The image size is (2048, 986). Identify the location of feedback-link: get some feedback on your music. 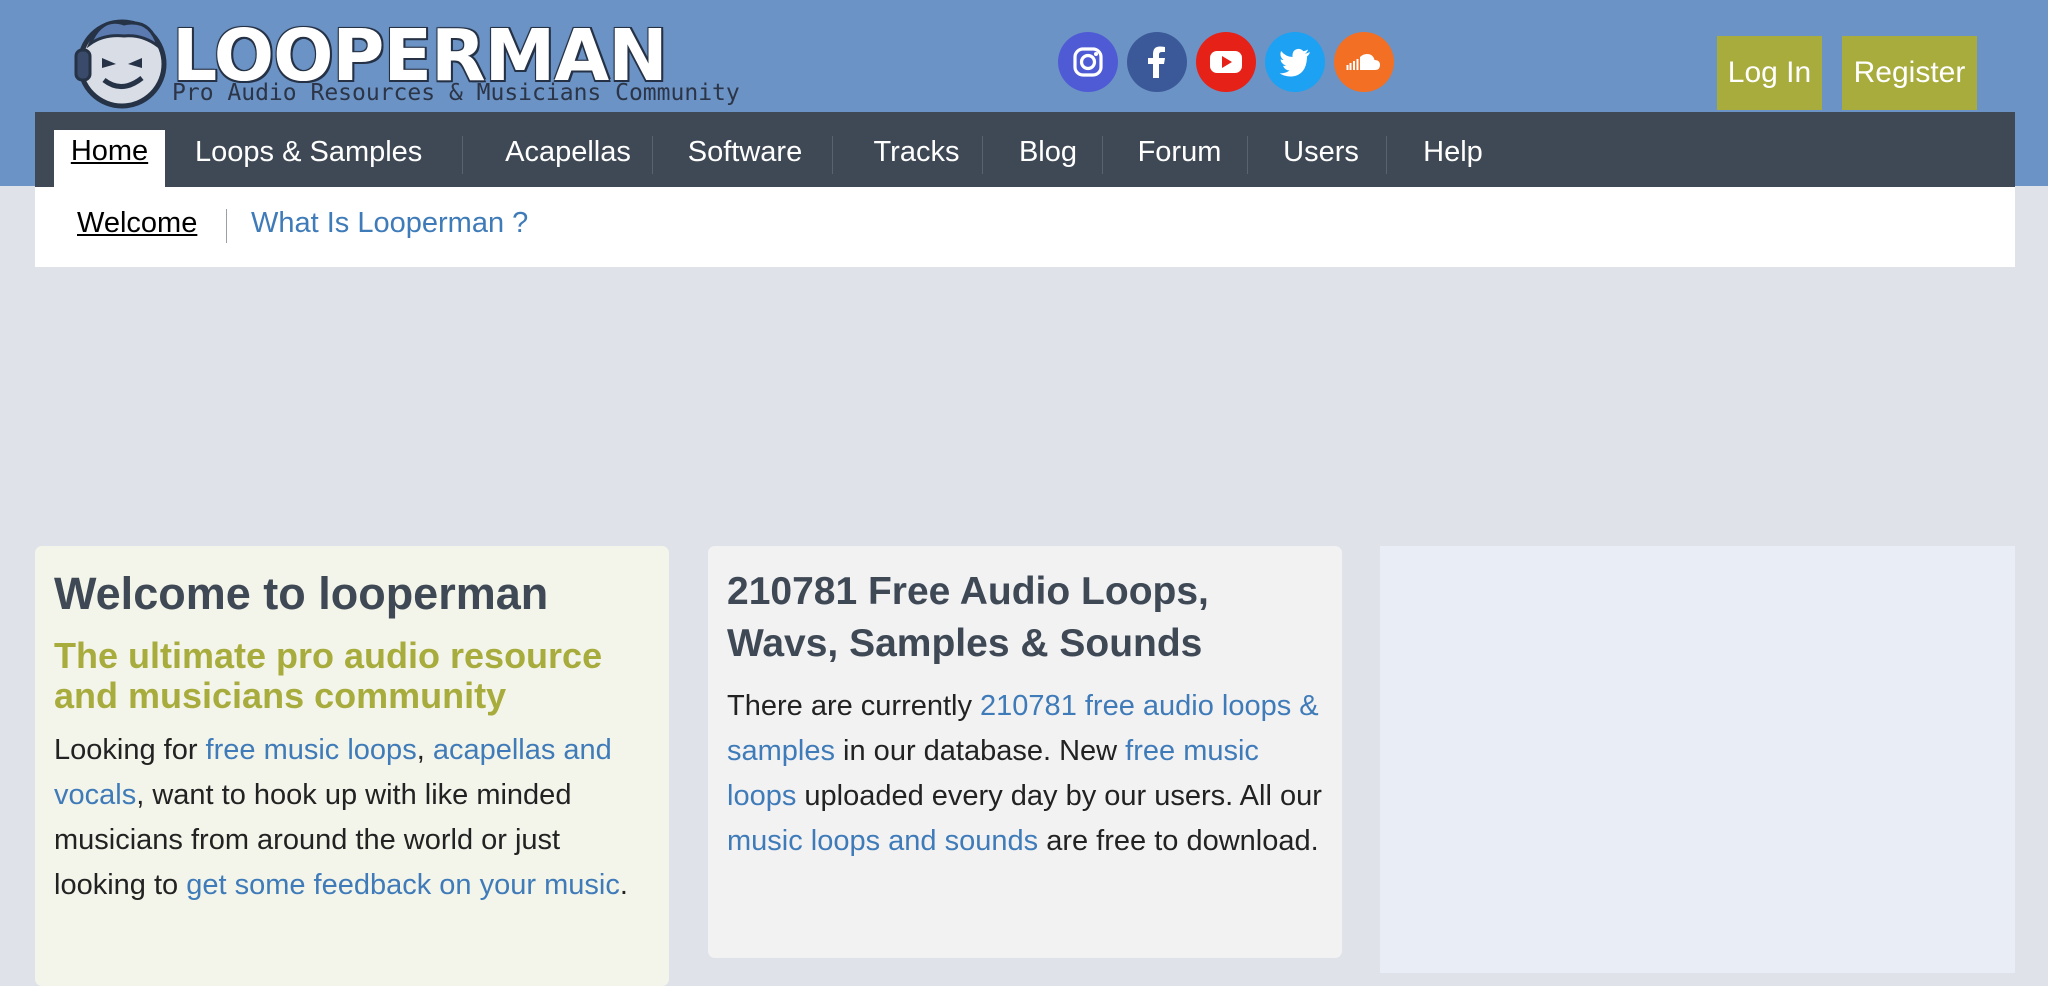
(403, 885).